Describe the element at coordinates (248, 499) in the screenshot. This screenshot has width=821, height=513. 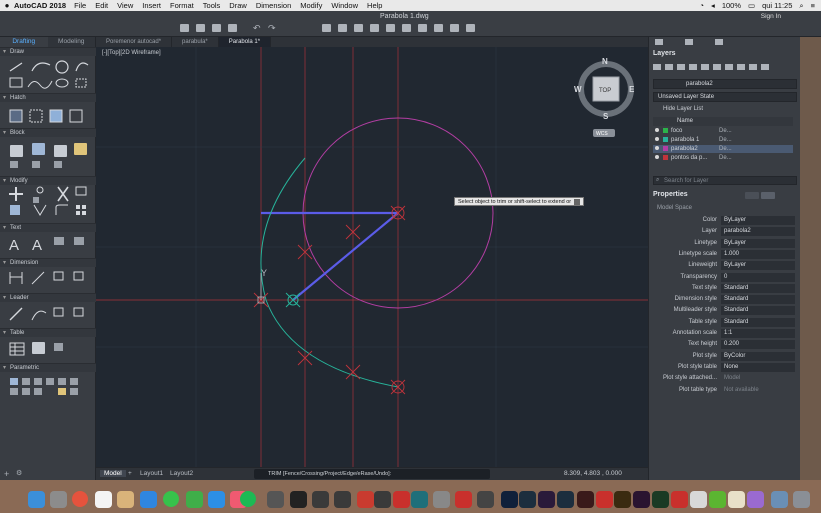
I see `spotify-icon` at that location.